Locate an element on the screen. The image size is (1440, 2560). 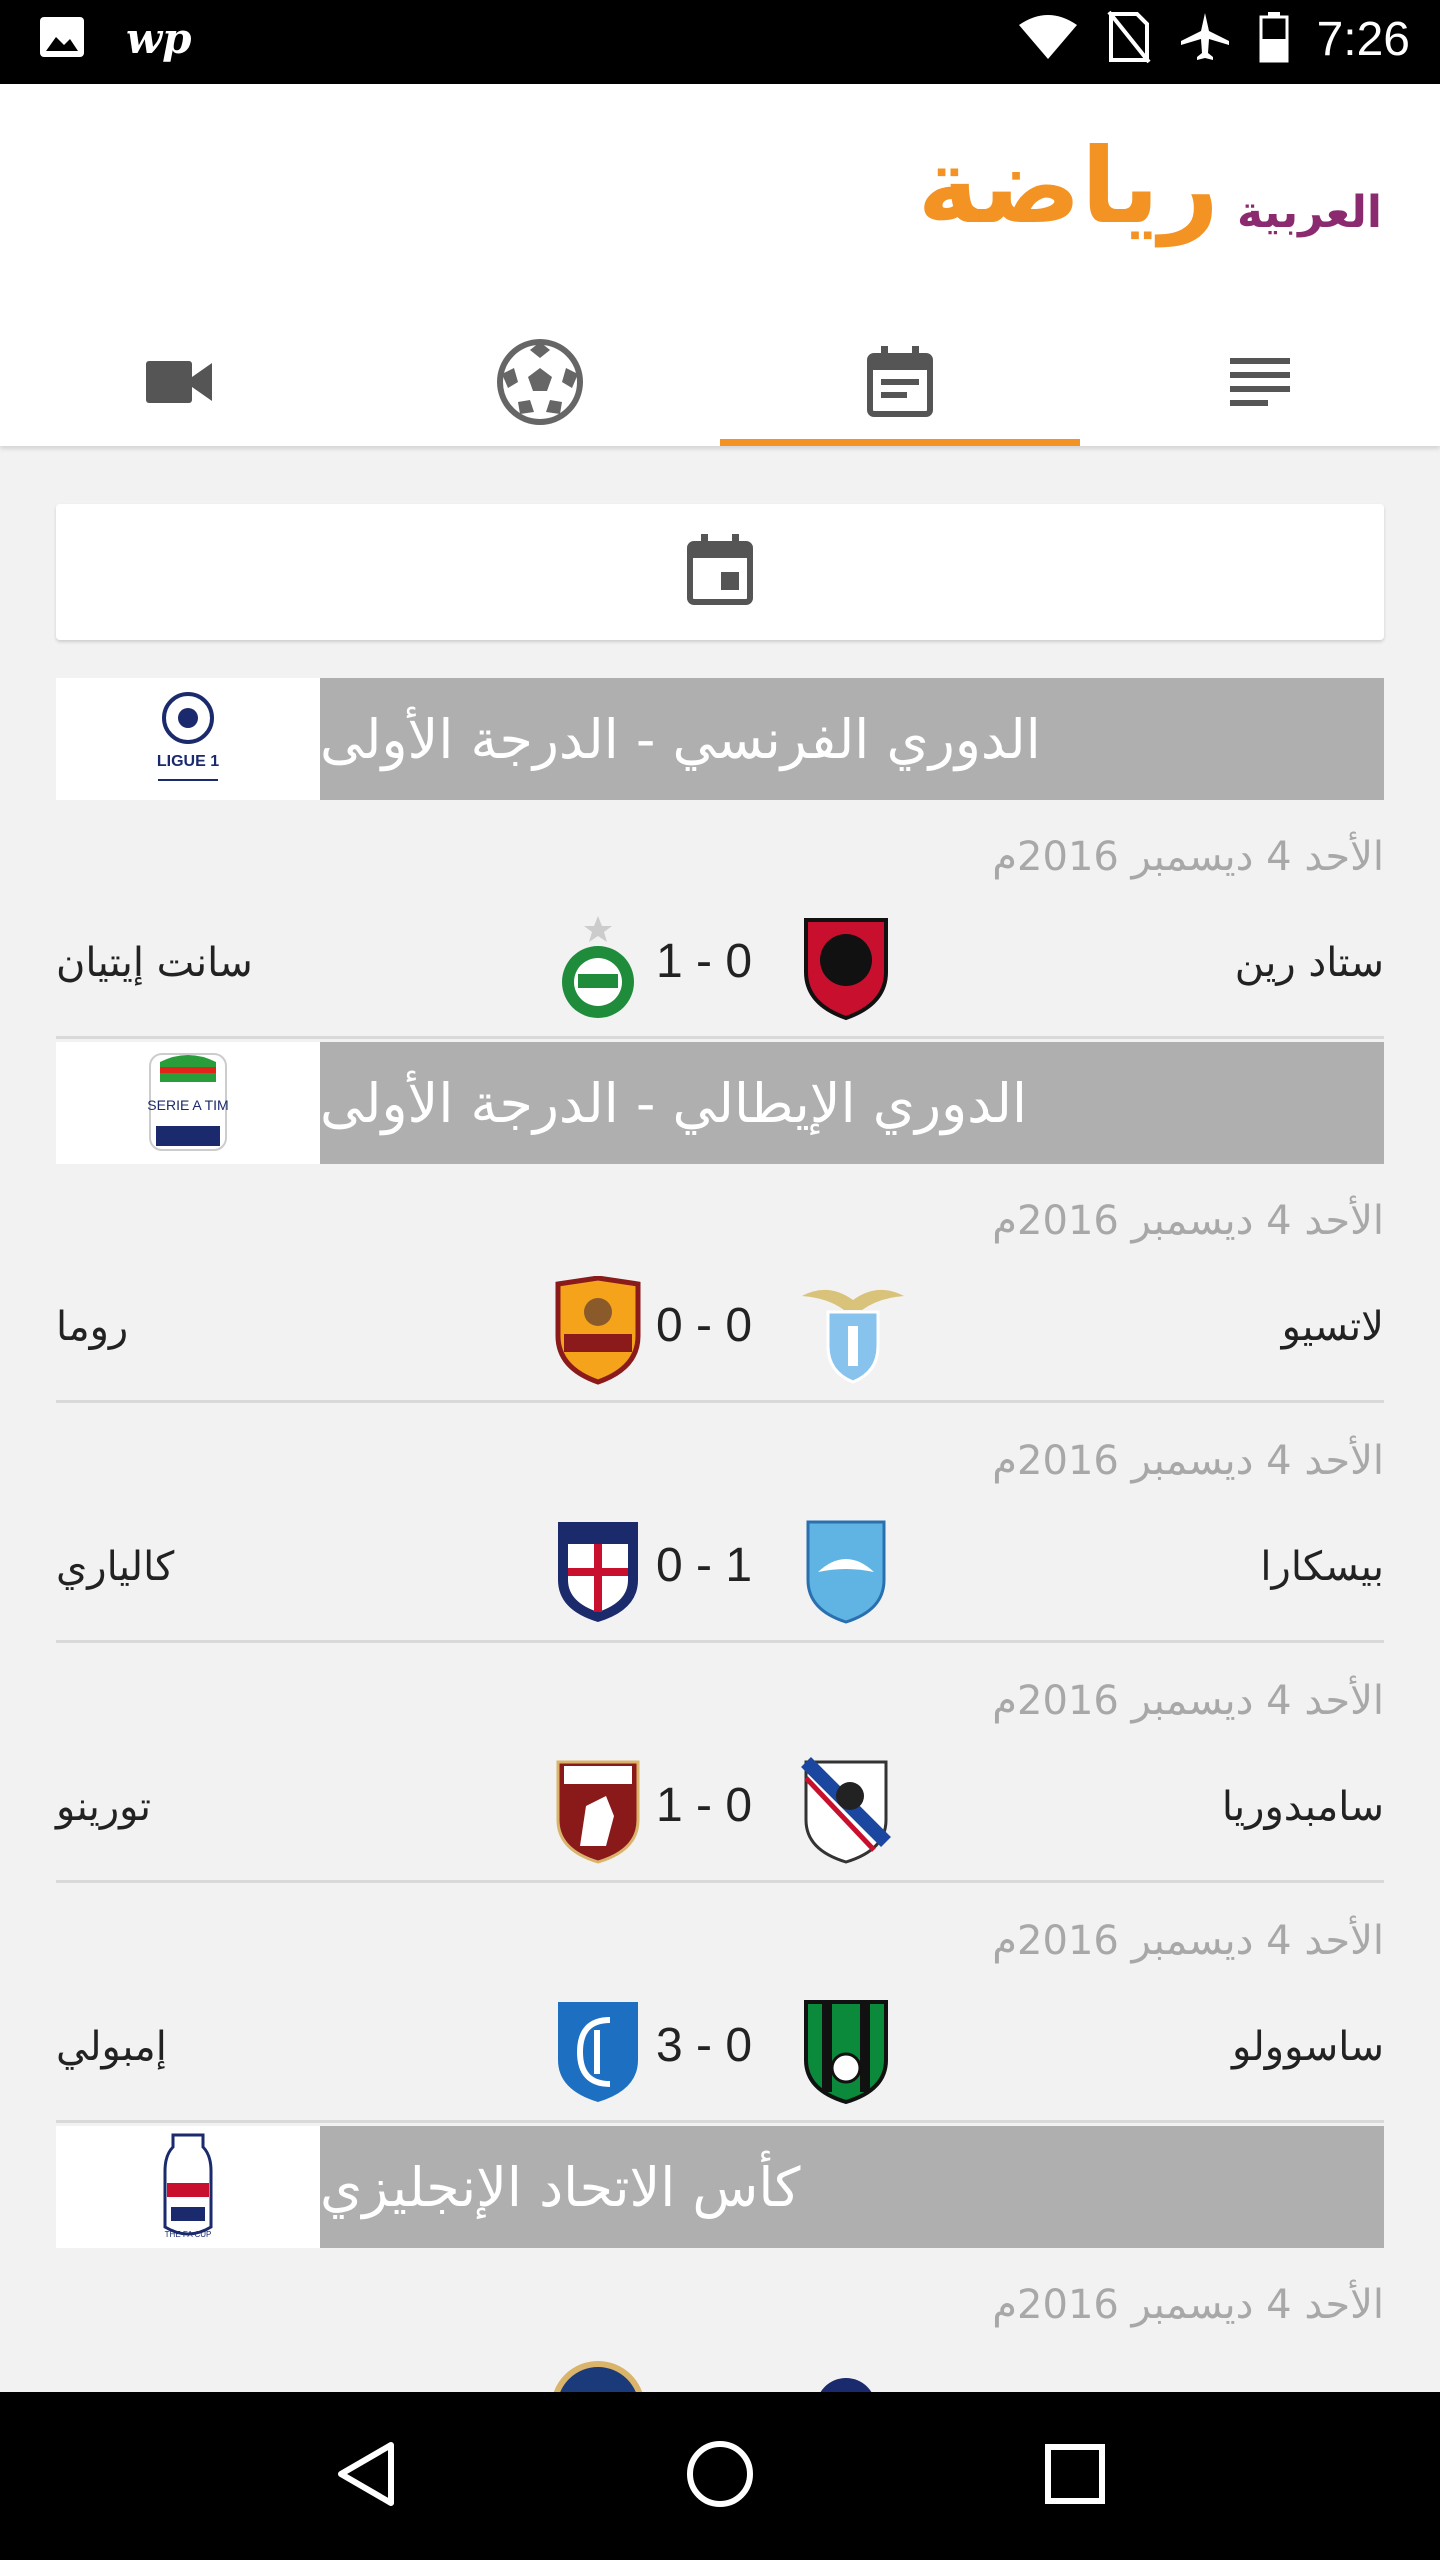
battery-icon is located at coordinates (1274, 39).